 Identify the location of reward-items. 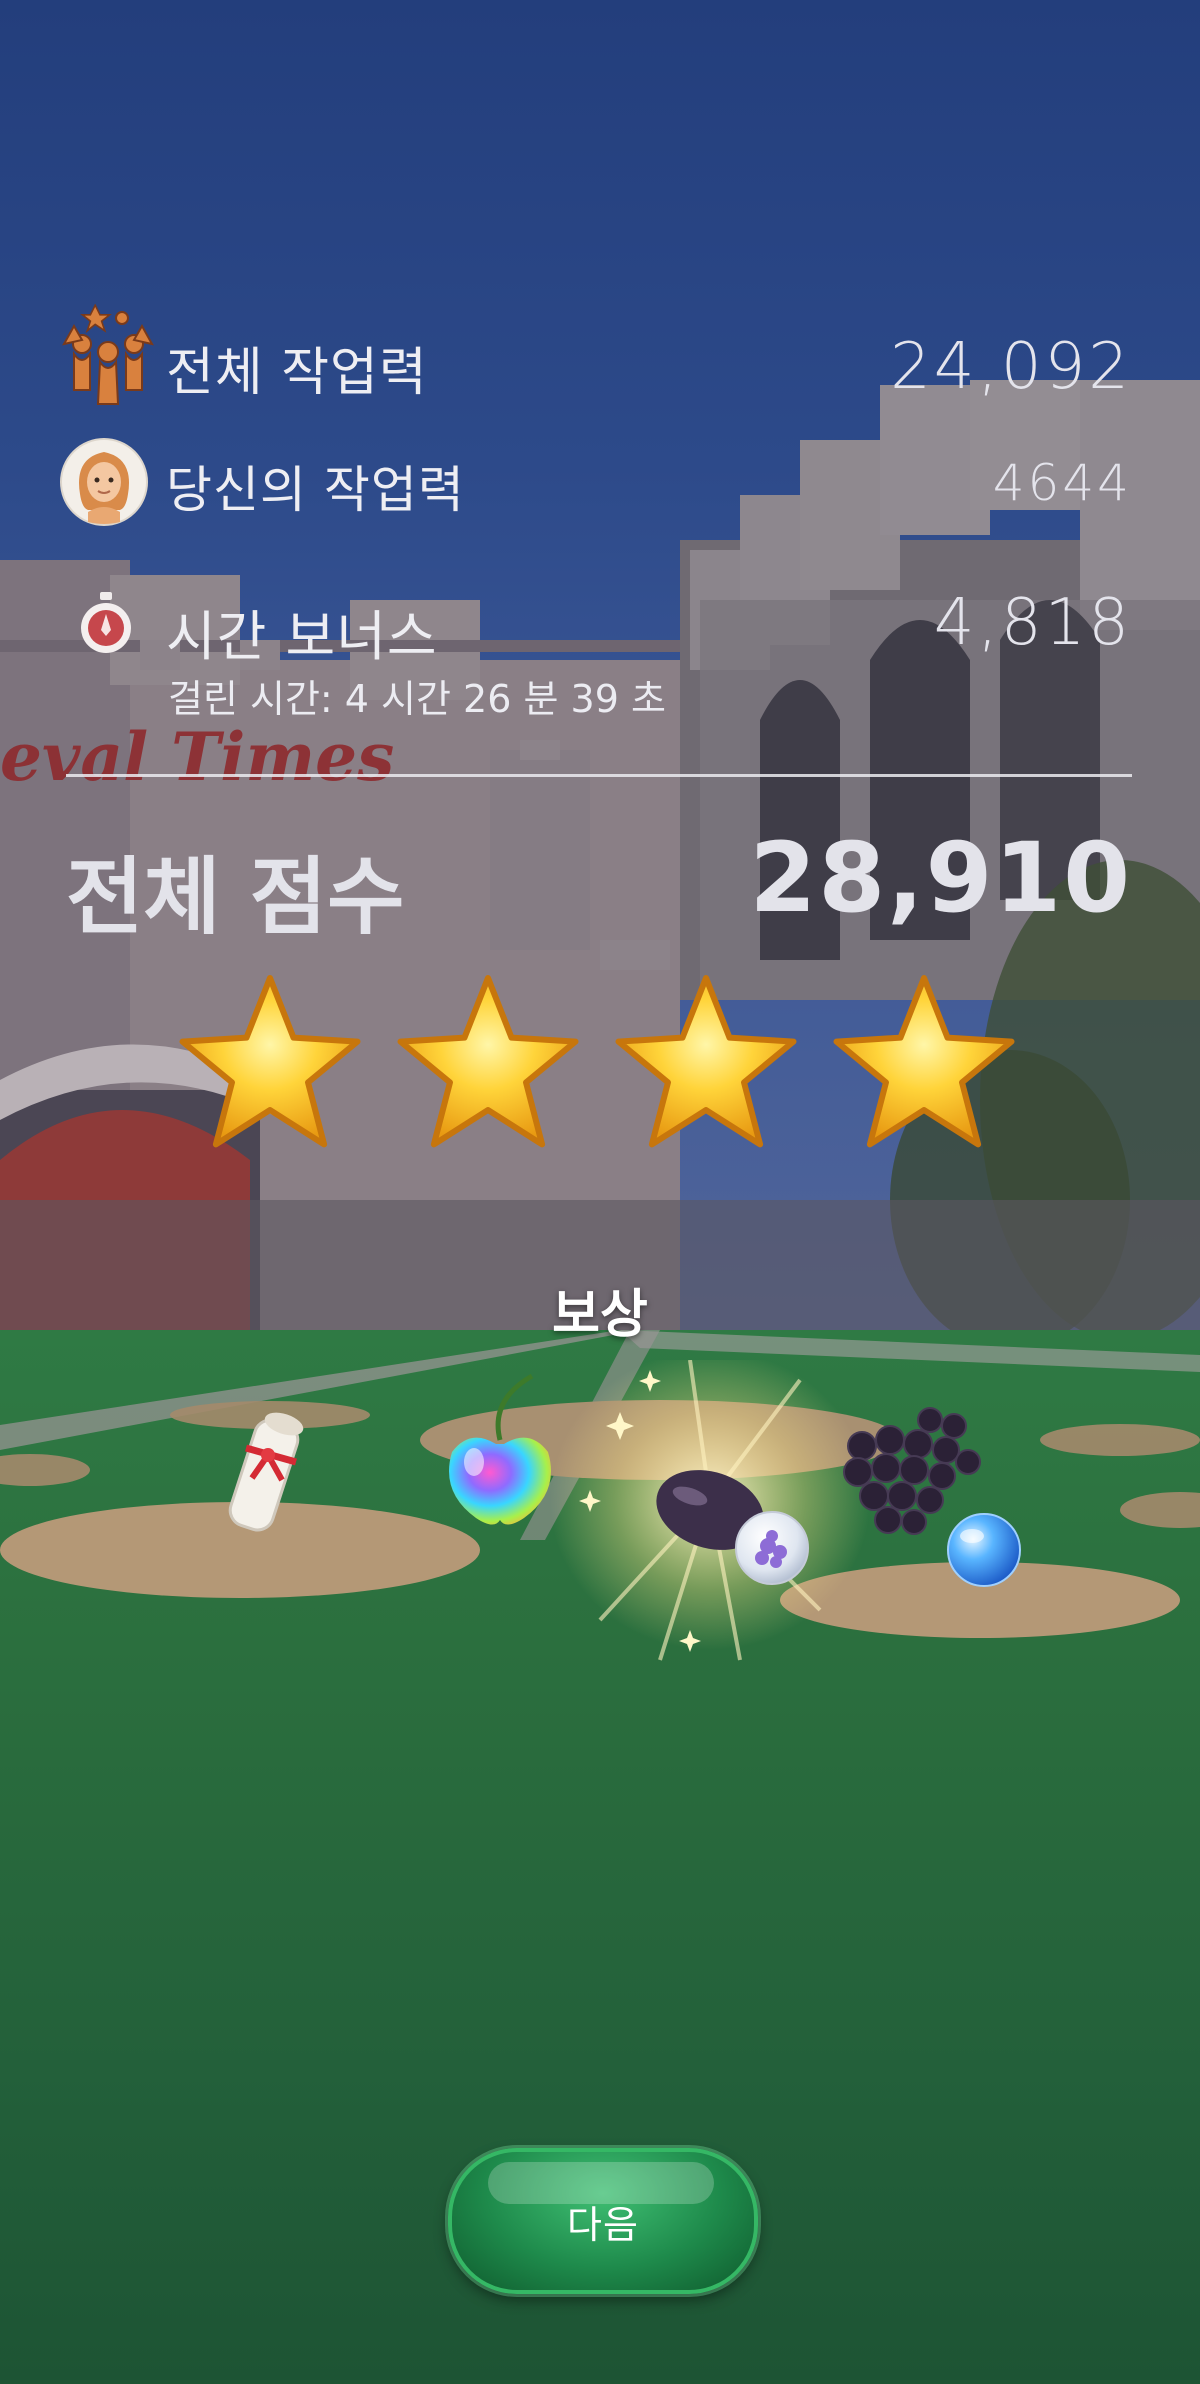
(624, 1510).